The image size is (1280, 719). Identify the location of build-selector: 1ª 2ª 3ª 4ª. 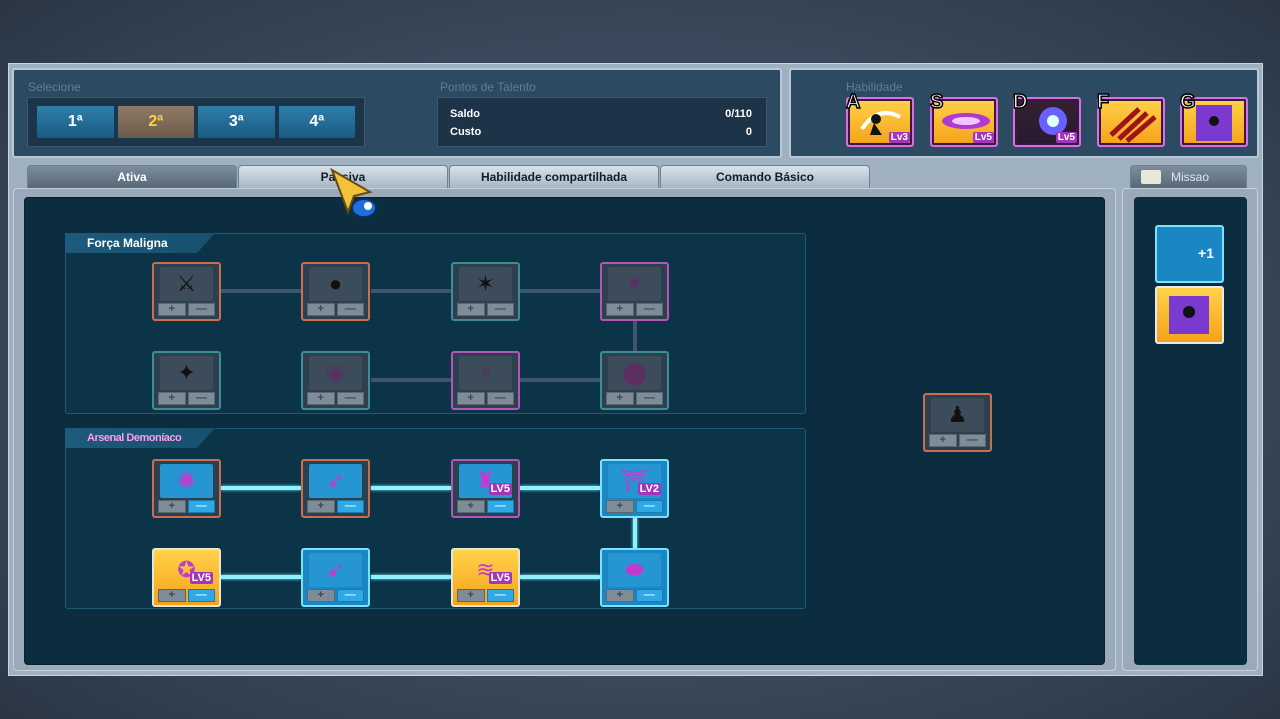
(196, 122).